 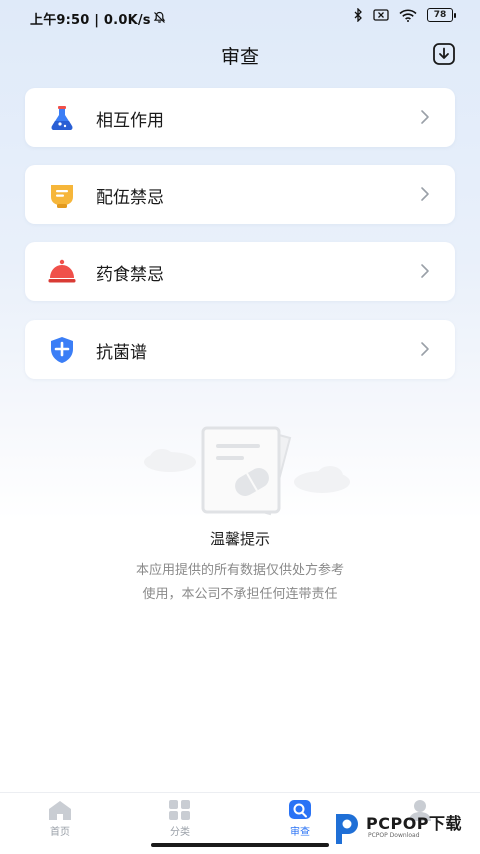 I want to click on flask-icon, so click(x=62, y=118).